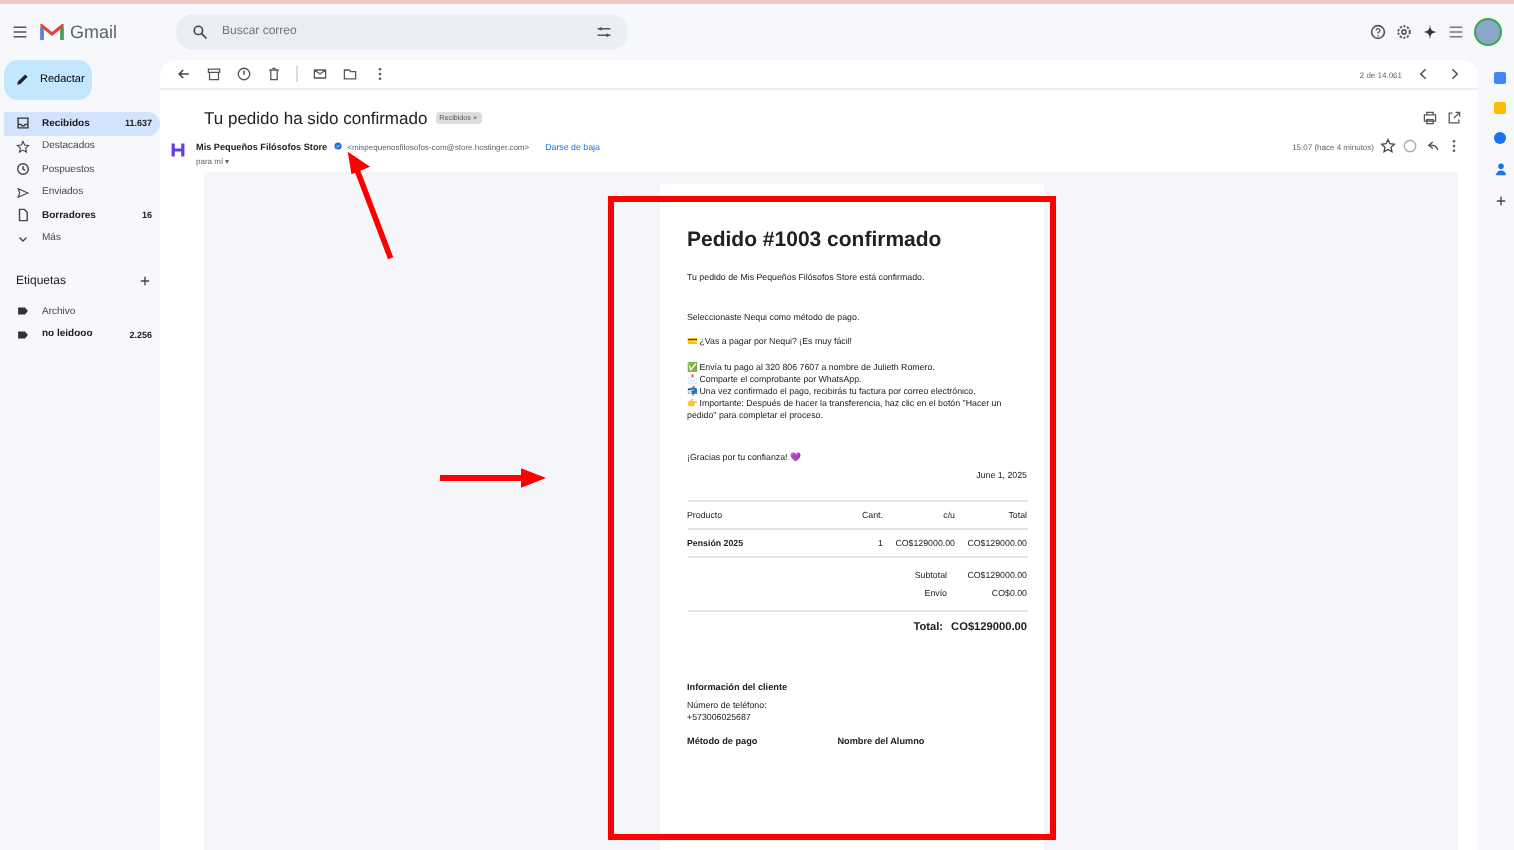 This screenshot has width=1514, height=850. What do you see at coordinates (604, 32) in the screenshot?
I see `filter-icon` at bounding box center [604, 32].